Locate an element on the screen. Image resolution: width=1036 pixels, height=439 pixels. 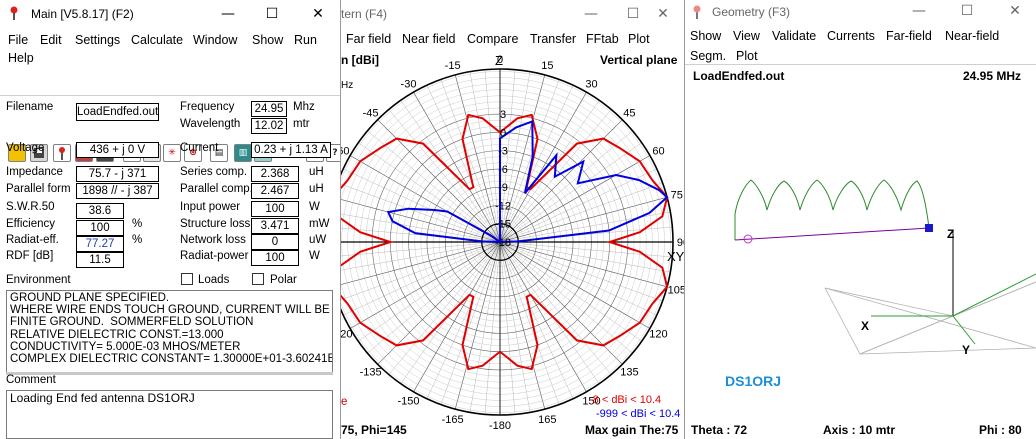
loads-checkbox is located at coordinates (187, 279).